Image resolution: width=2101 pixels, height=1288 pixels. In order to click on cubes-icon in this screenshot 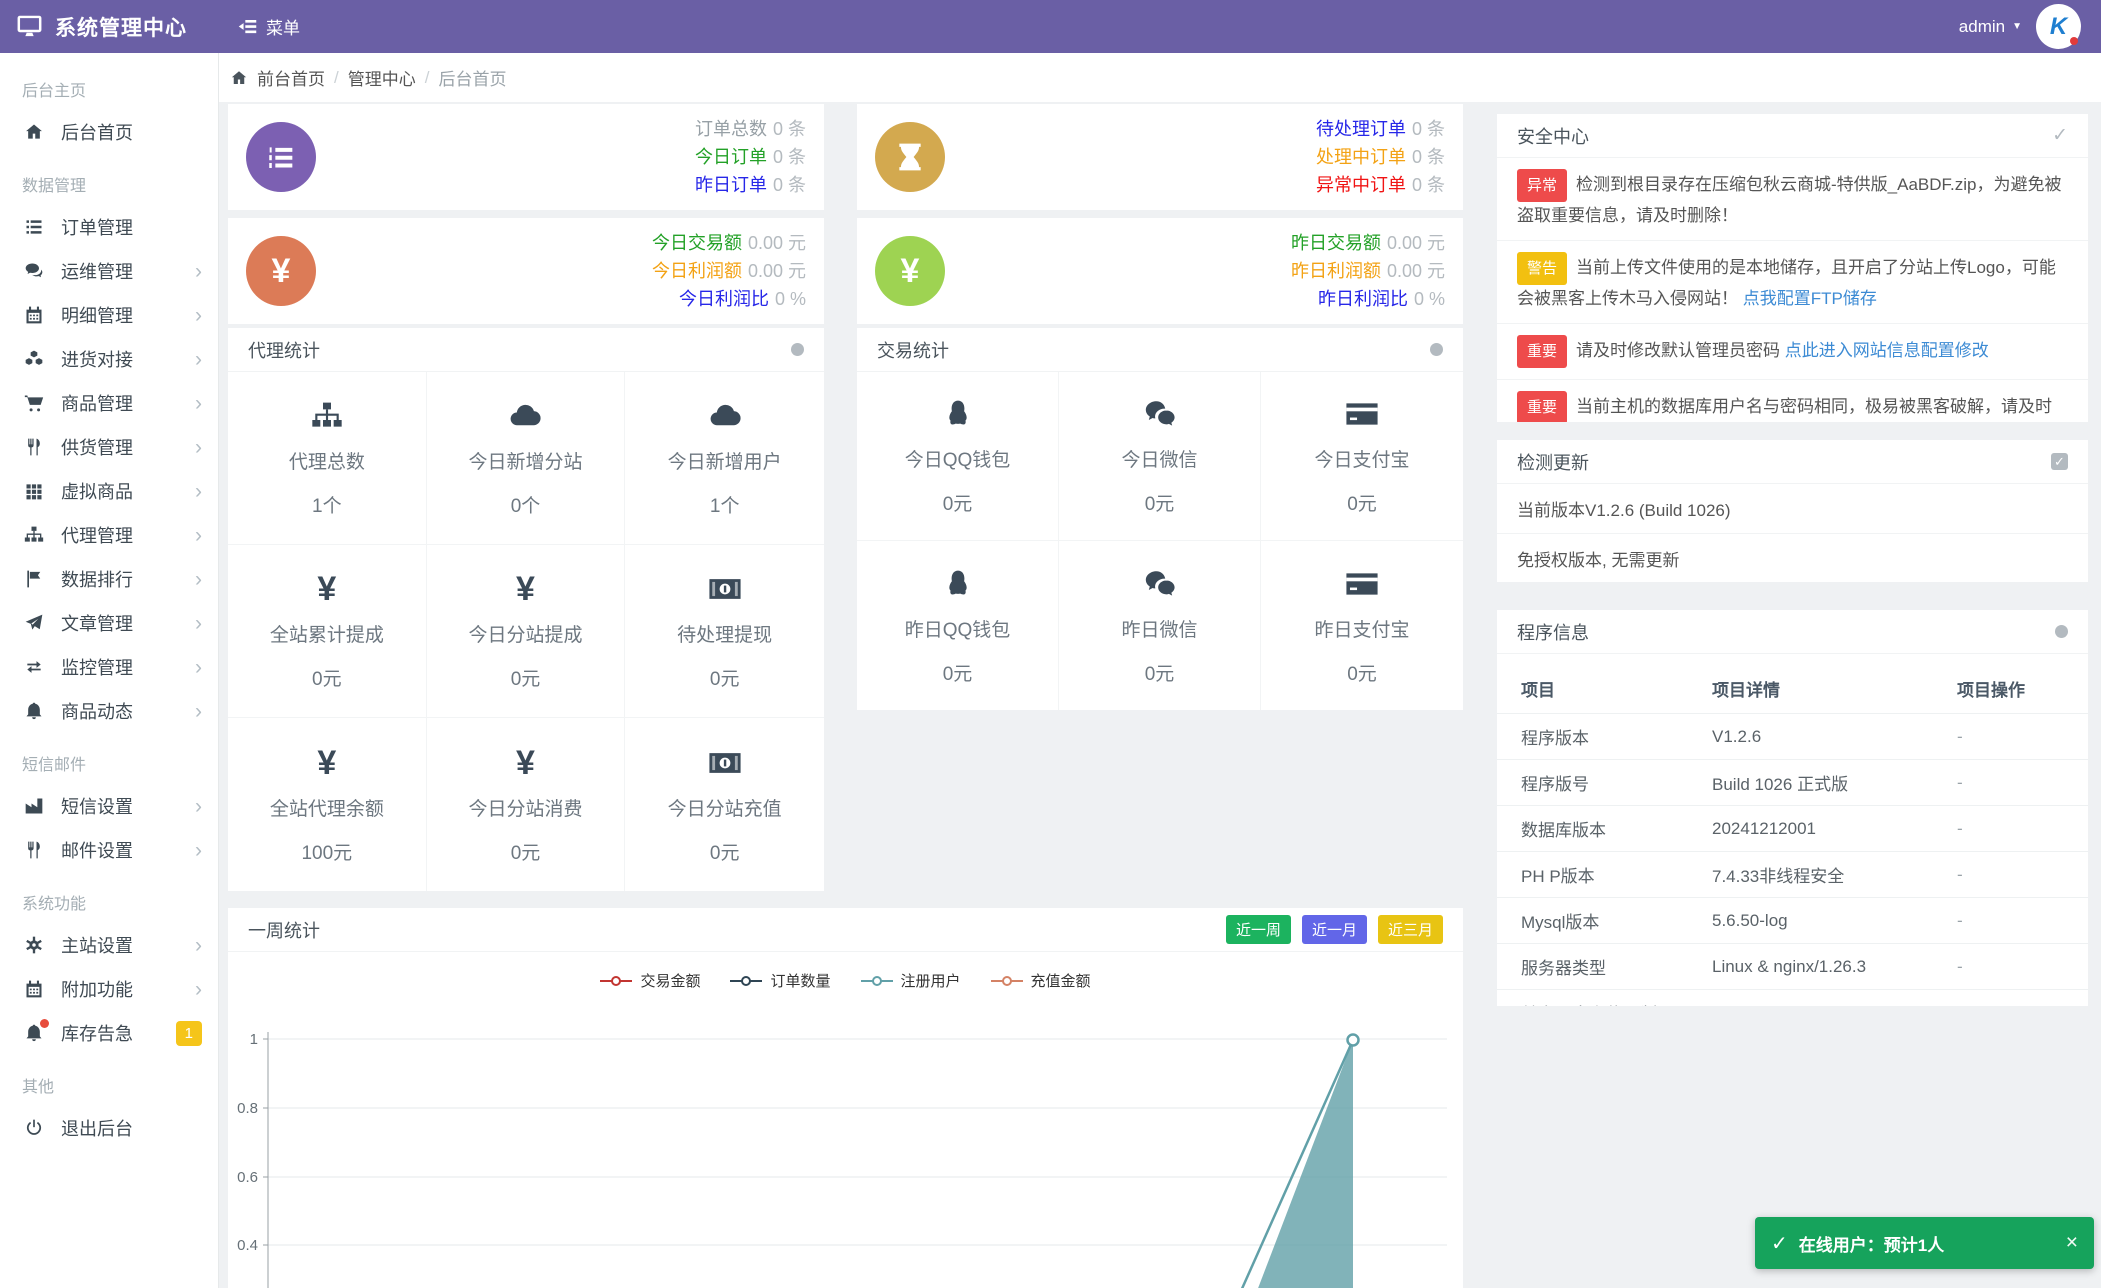, I will do `click(34, 359)`.